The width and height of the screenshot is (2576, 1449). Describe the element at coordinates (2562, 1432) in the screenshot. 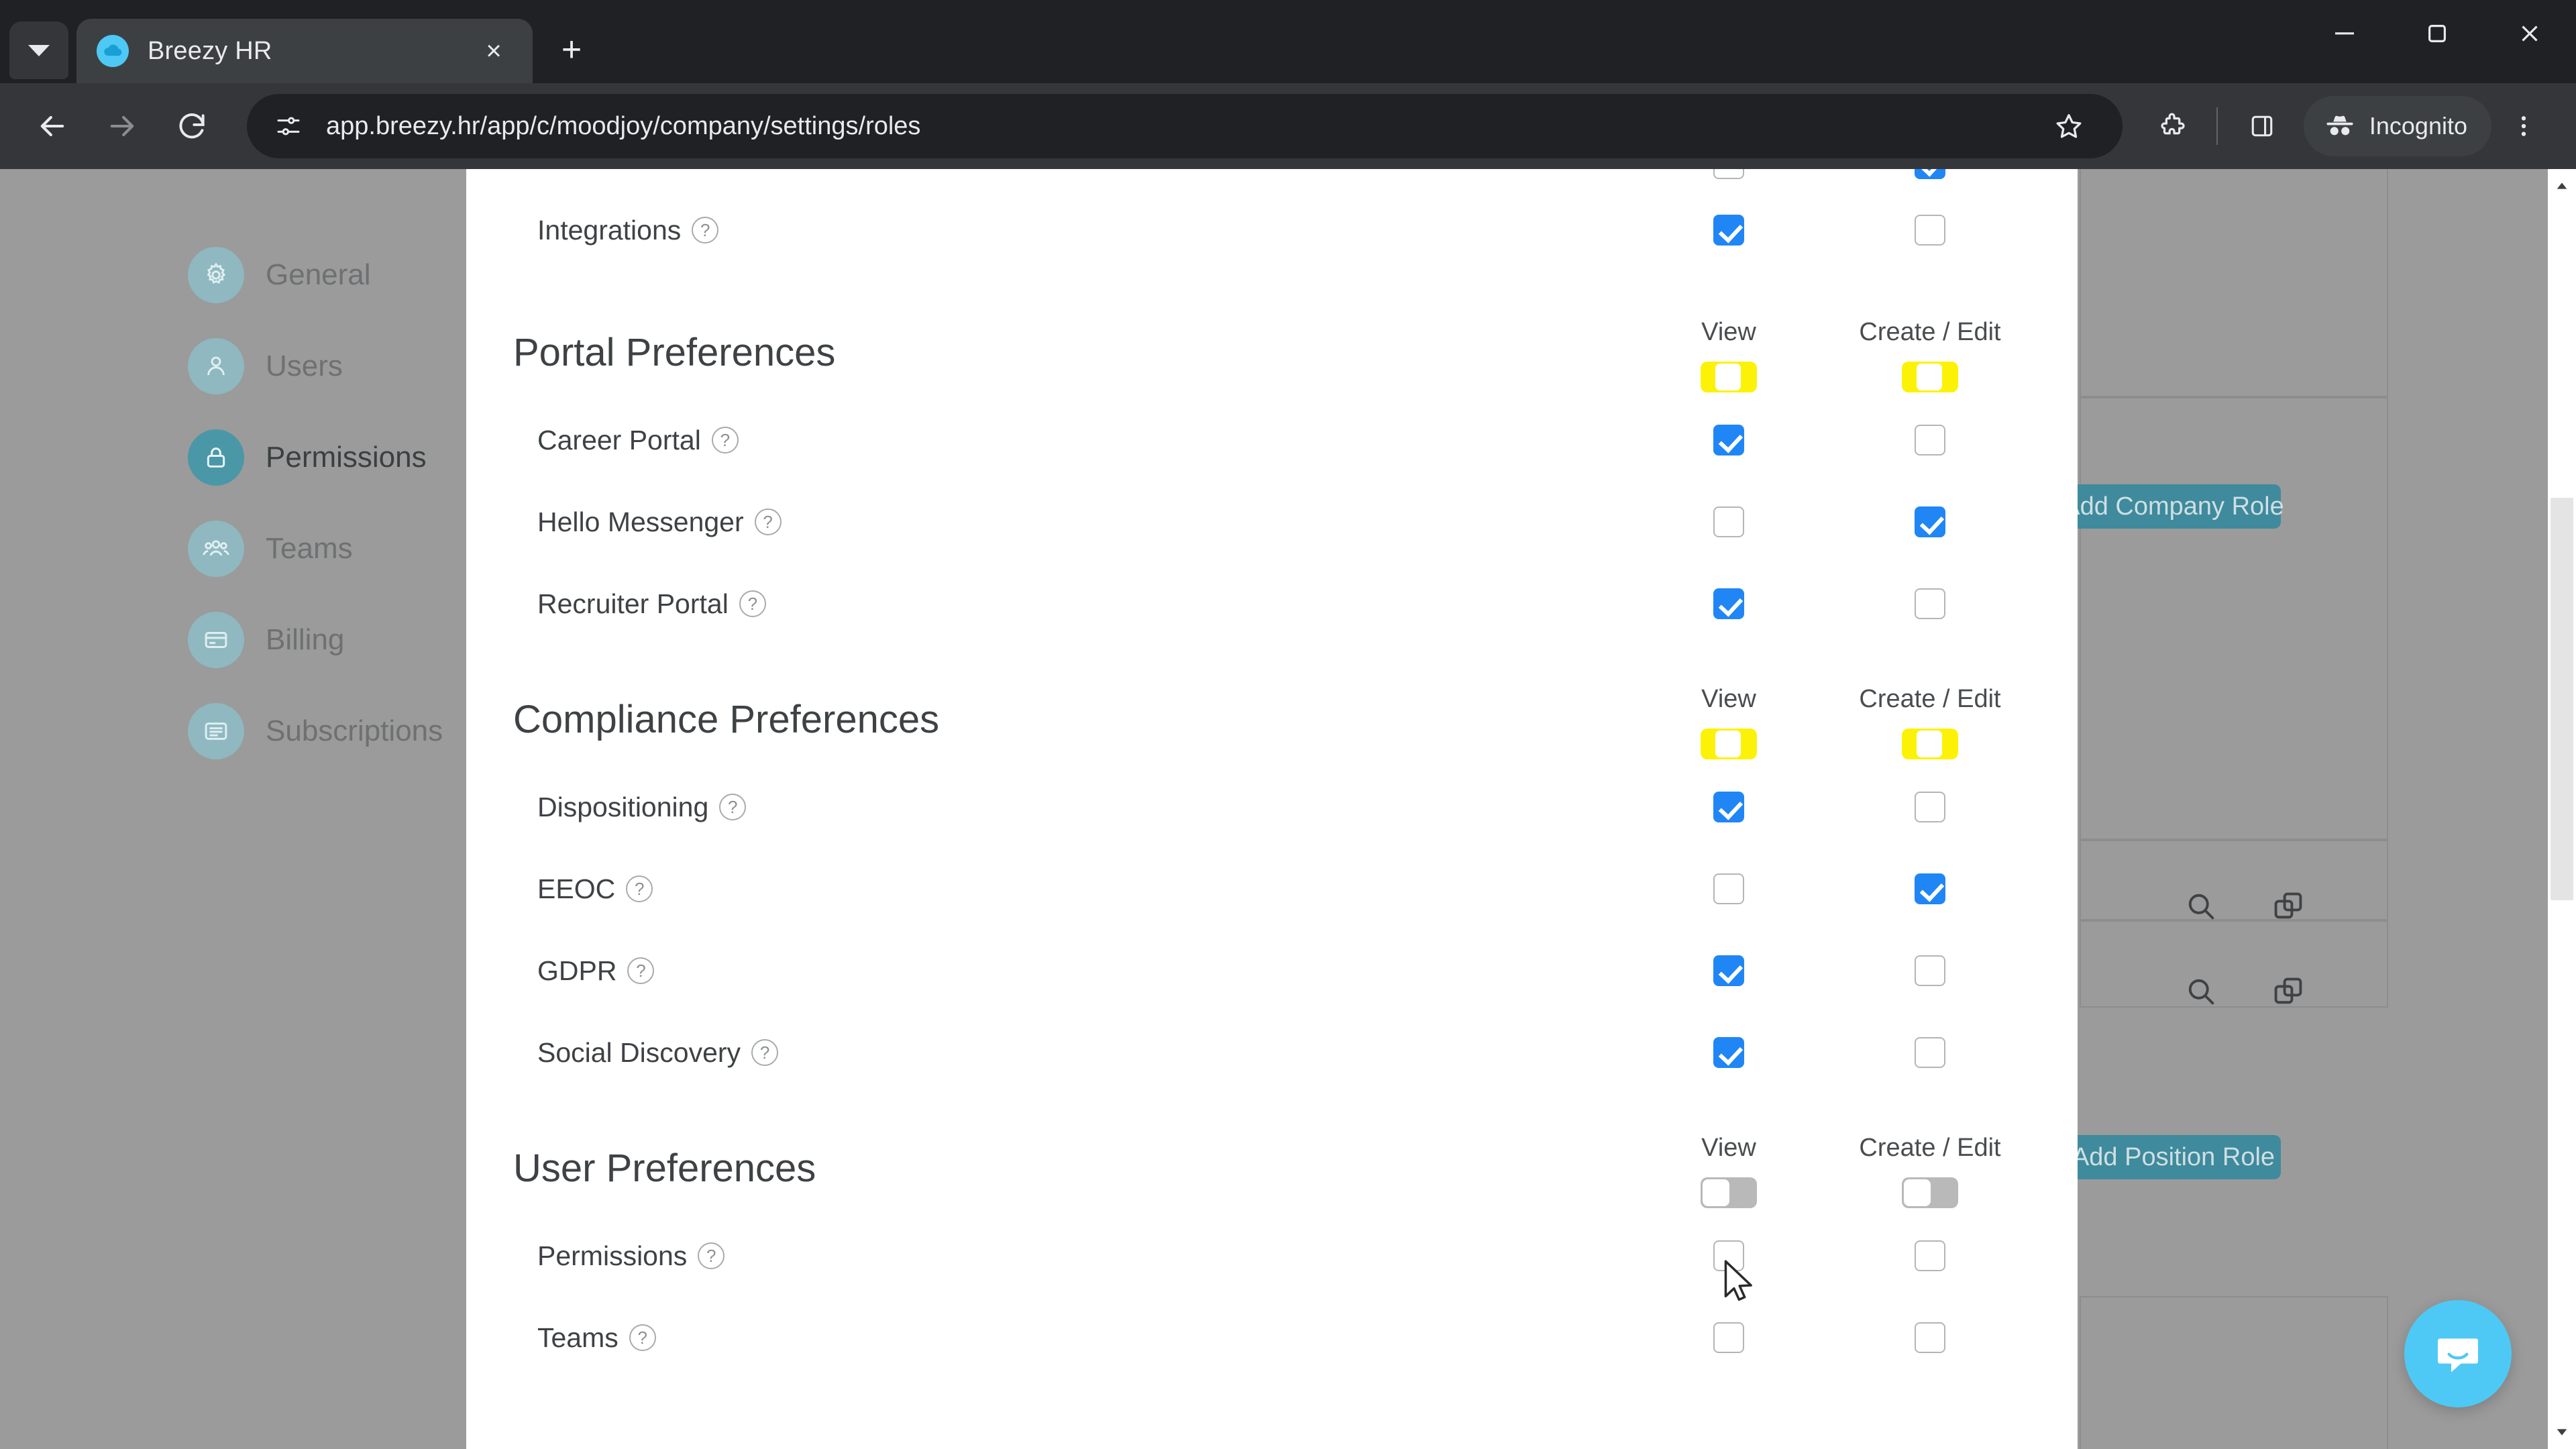

I see `scroll-down-arrow-icon` at that location.